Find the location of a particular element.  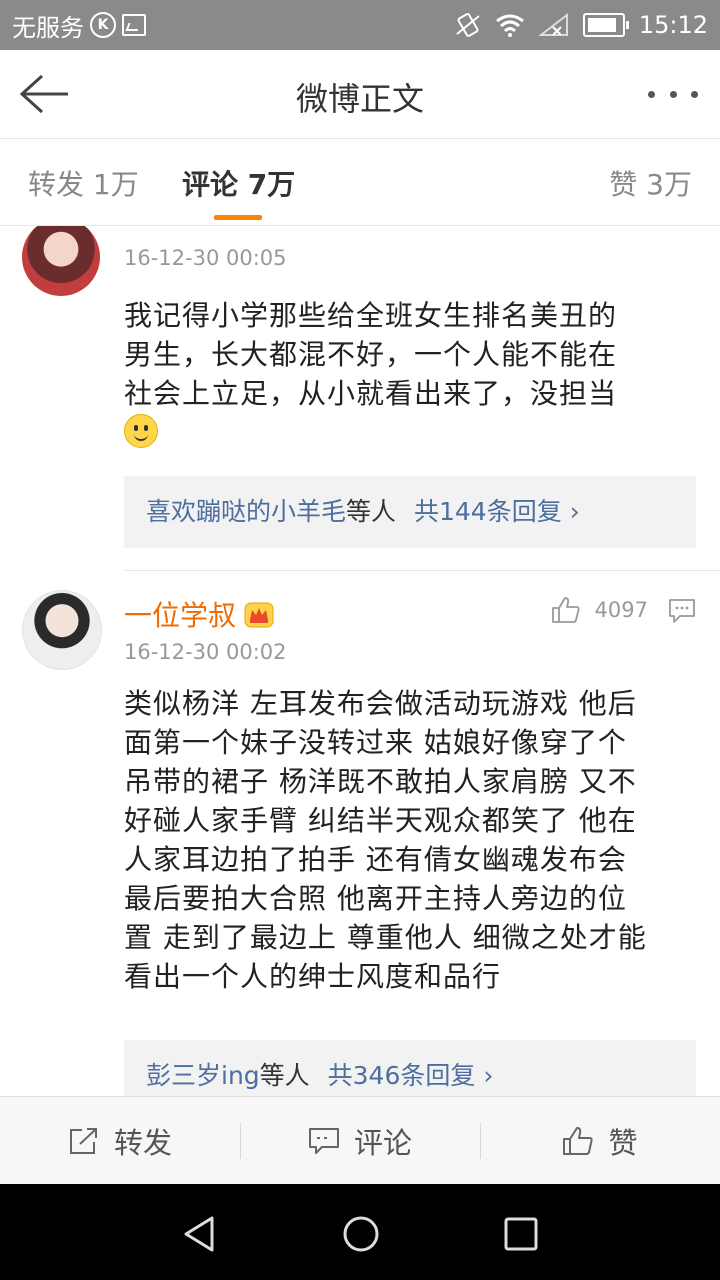

nav-bar: 微博正文 is located at coordinates (360, 94).